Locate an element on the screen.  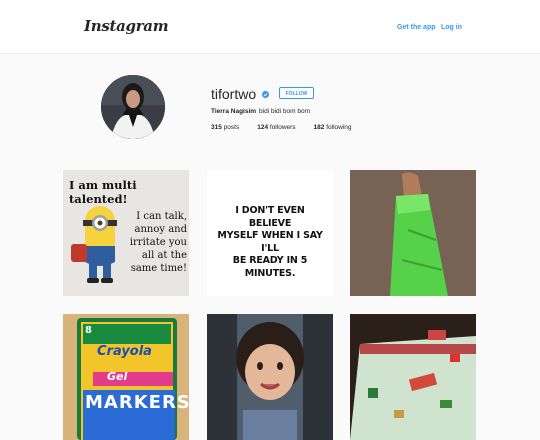
verified-badge-icon is located at coordinates (265, 94).